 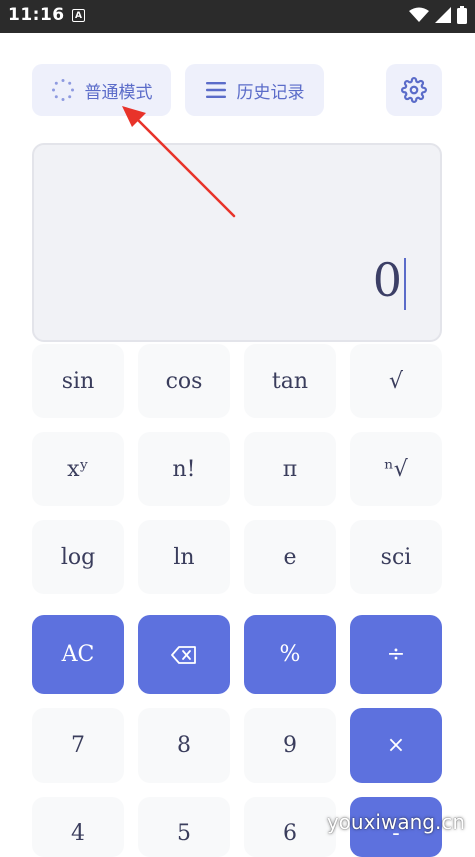 What do you see at coordinates (290, 381) in the screenshot?
I see `key-tan: tan` at bounding box center [290, 381].